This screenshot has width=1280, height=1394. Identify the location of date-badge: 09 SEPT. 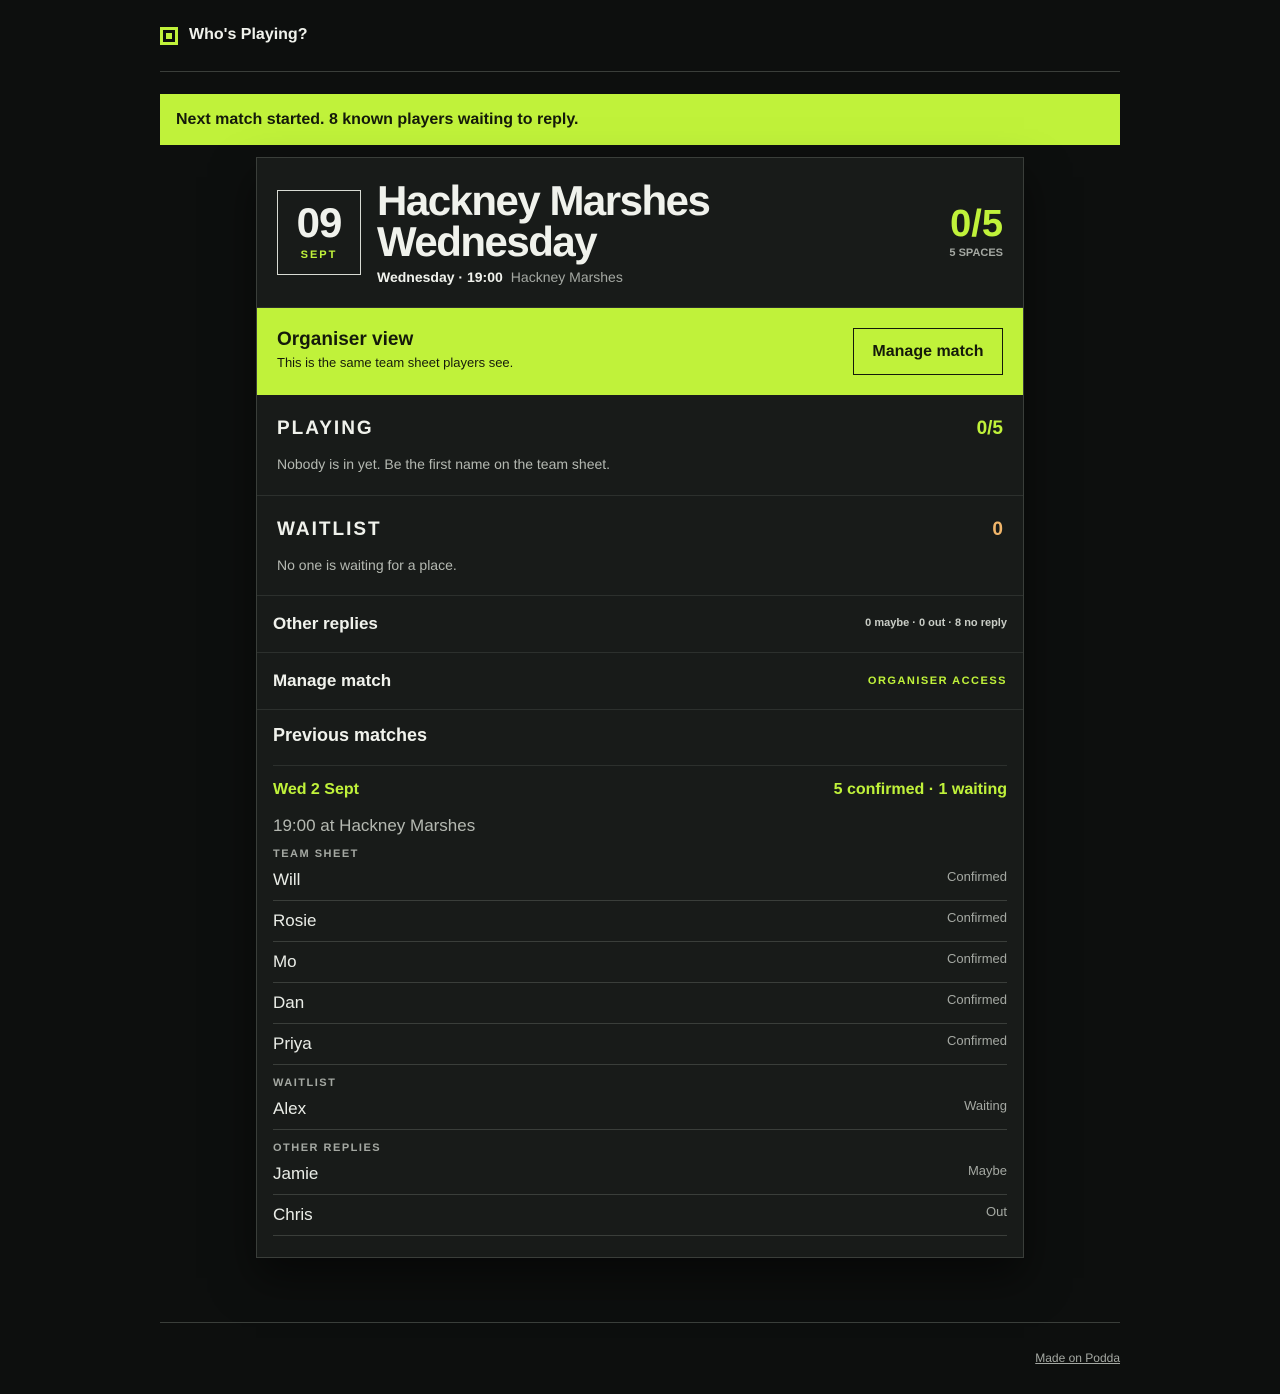
(319, 232).